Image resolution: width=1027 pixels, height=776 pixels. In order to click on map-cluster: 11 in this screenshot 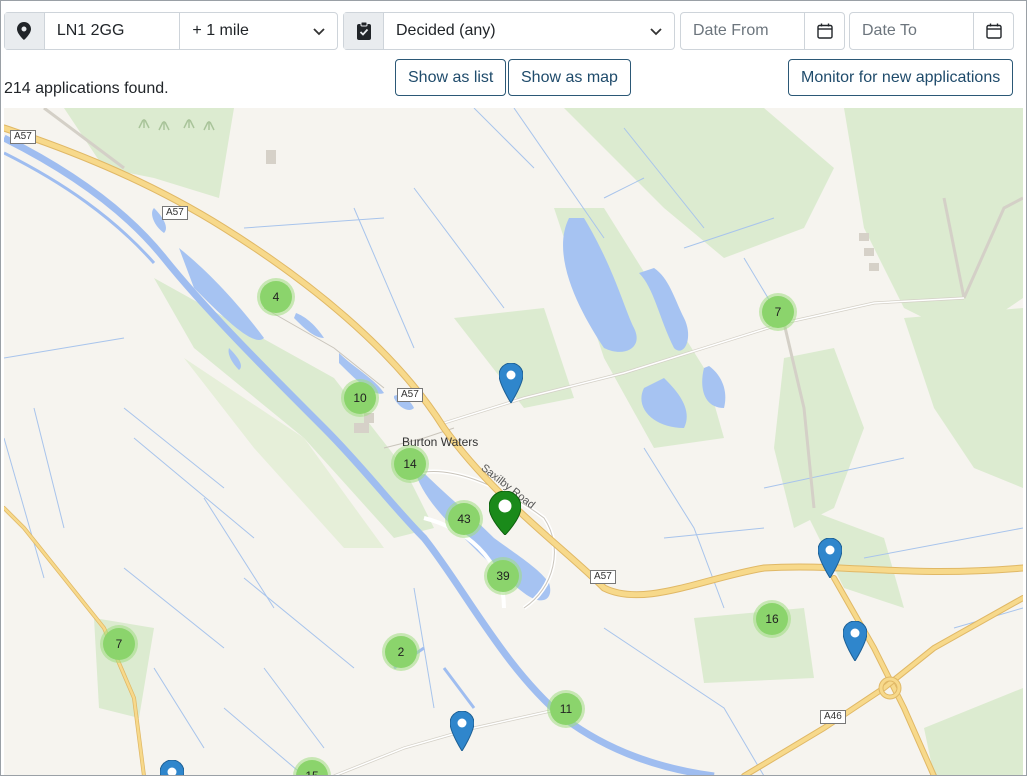, I will do `click(566, 709)`.